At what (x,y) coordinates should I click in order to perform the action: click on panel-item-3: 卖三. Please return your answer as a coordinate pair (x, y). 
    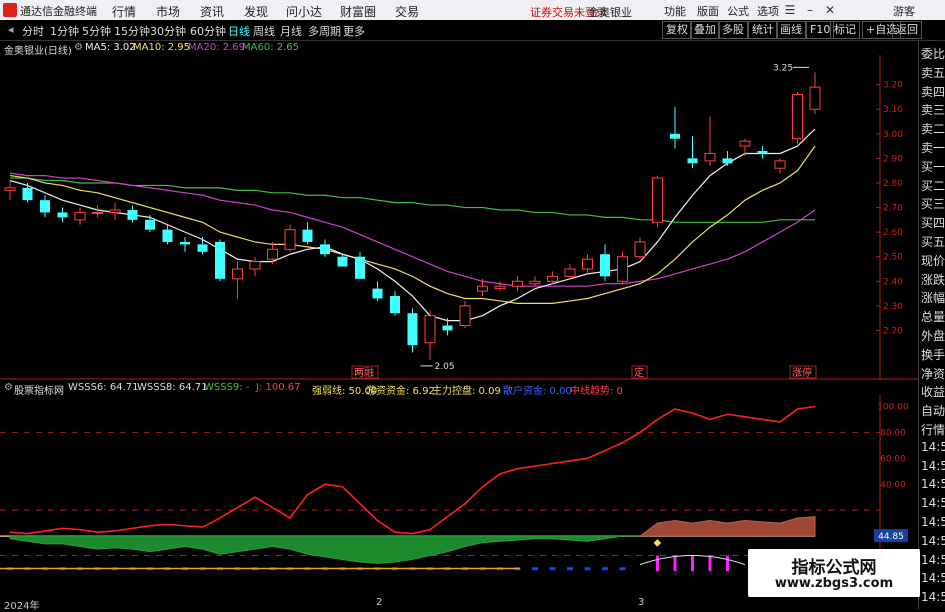
    Looking at the image, I should click on (933, 109).